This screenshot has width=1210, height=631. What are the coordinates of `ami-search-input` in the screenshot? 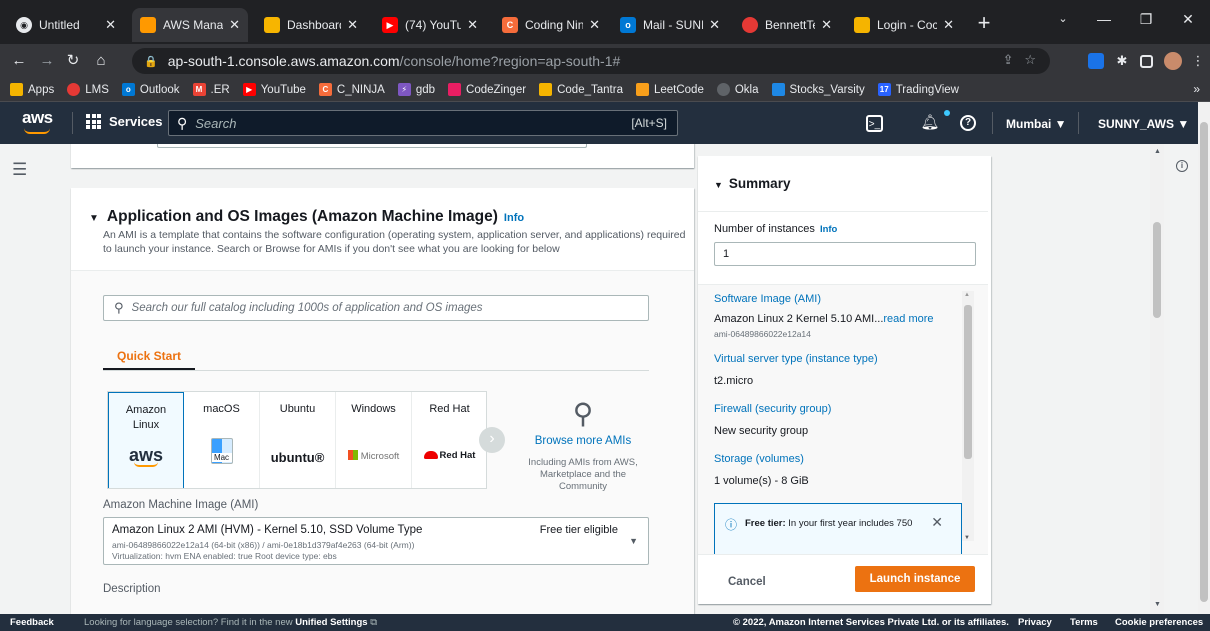 It's located at (381, 308).